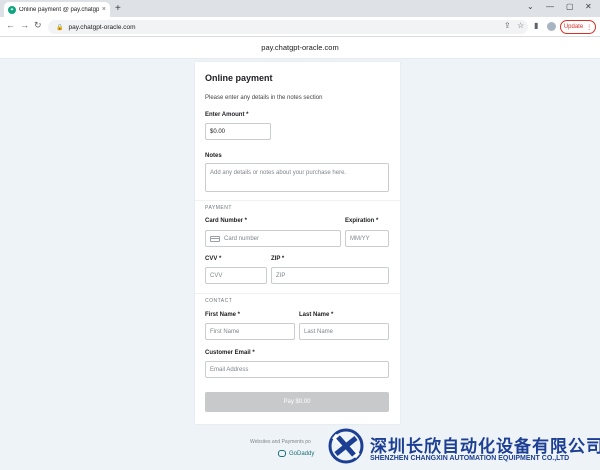  I want to click on first-name-input: First Name, so click(250, 331).